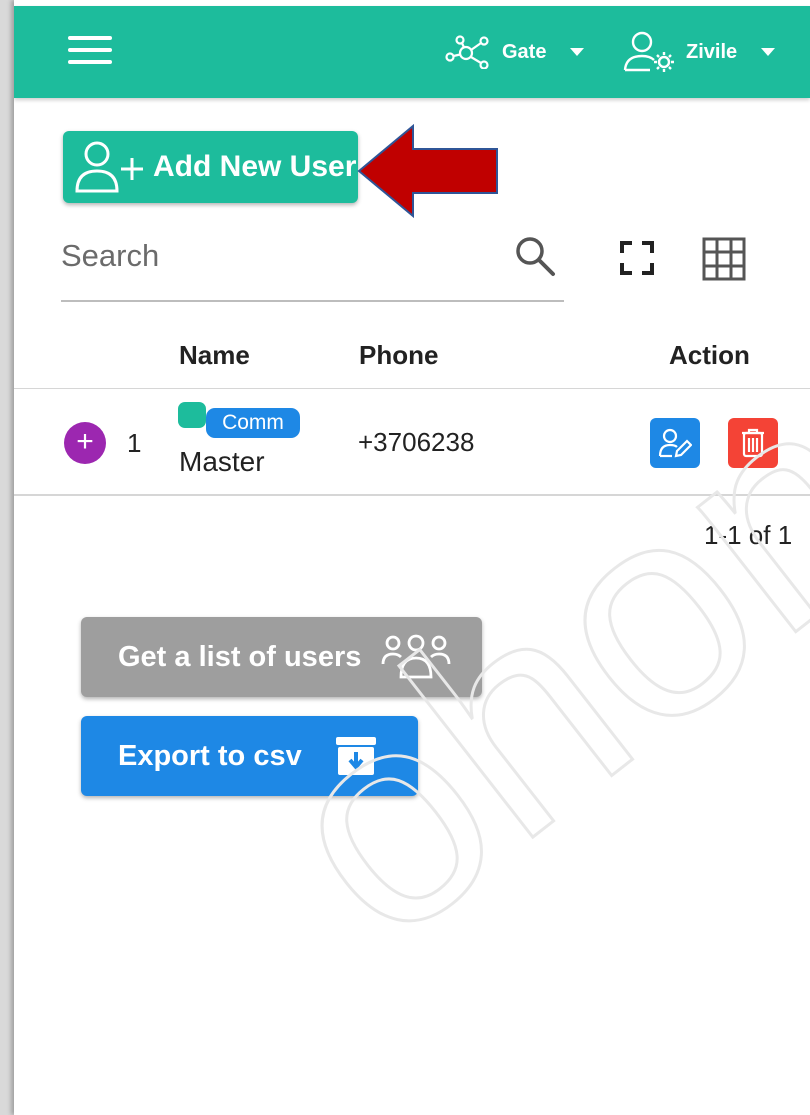 This screenshot has width=810, height=1115. I want to click on user-plus-icon, so click(109, 167).